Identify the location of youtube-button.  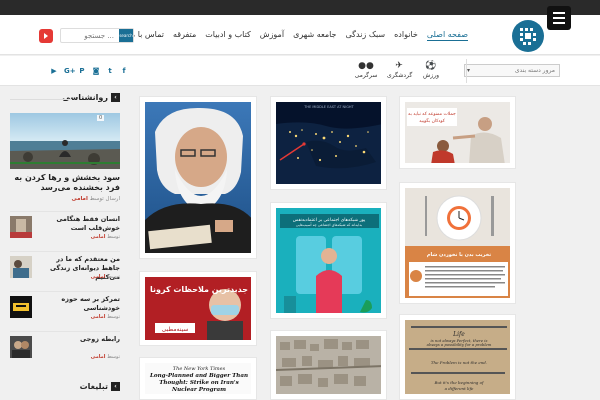
(46, 36).